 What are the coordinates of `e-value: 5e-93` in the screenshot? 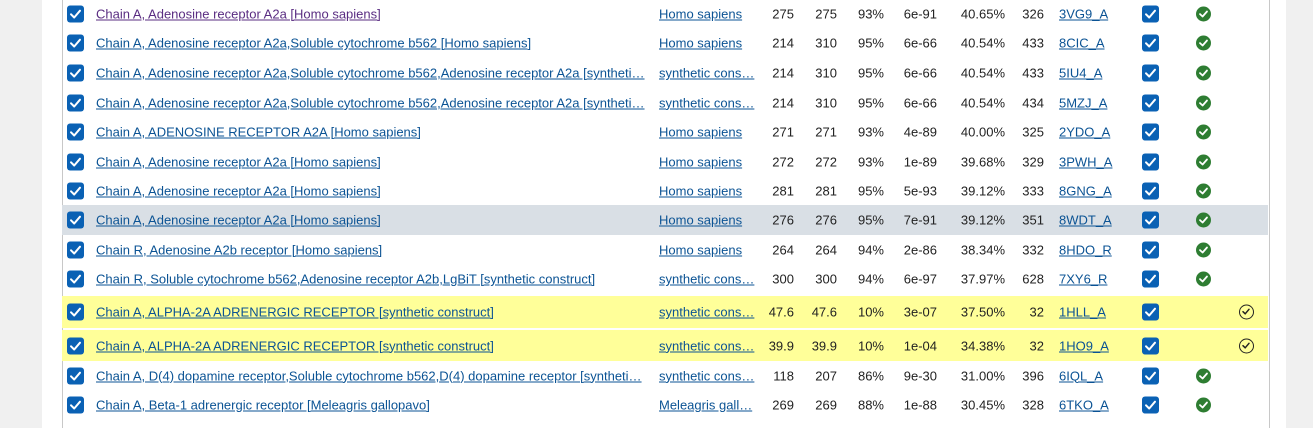 It's located at (920, 190).